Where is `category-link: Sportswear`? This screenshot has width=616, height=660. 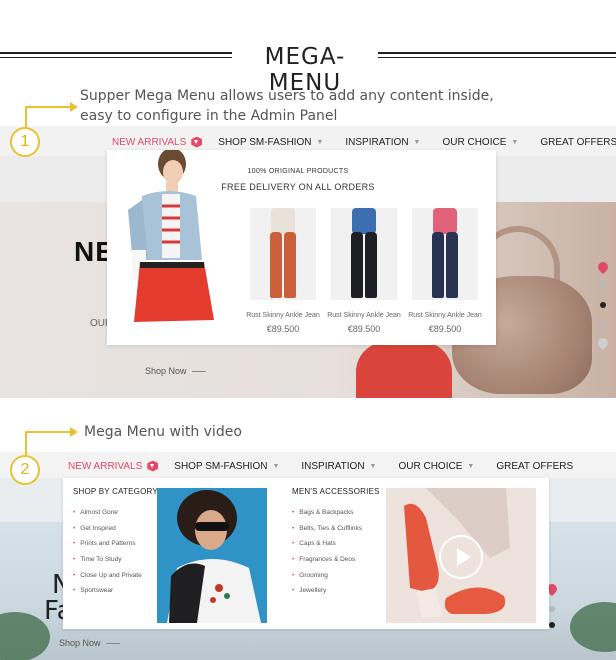 category-link: Sportswear is located at coordinates (107, 594).